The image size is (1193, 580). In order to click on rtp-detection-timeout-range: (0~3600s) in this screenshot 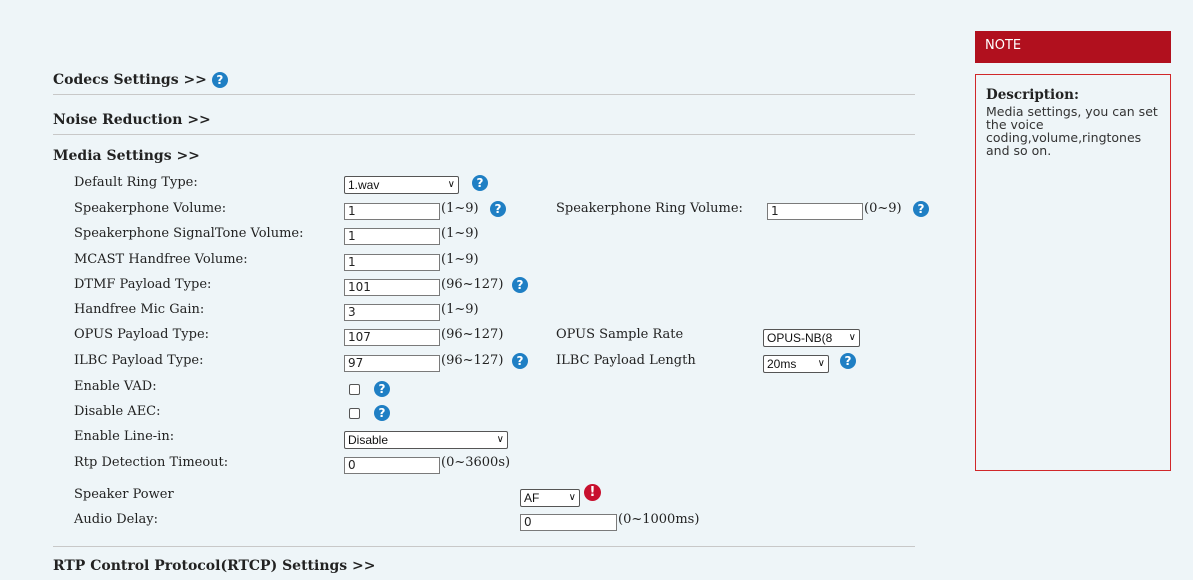, I will do `click(476, 462)`.